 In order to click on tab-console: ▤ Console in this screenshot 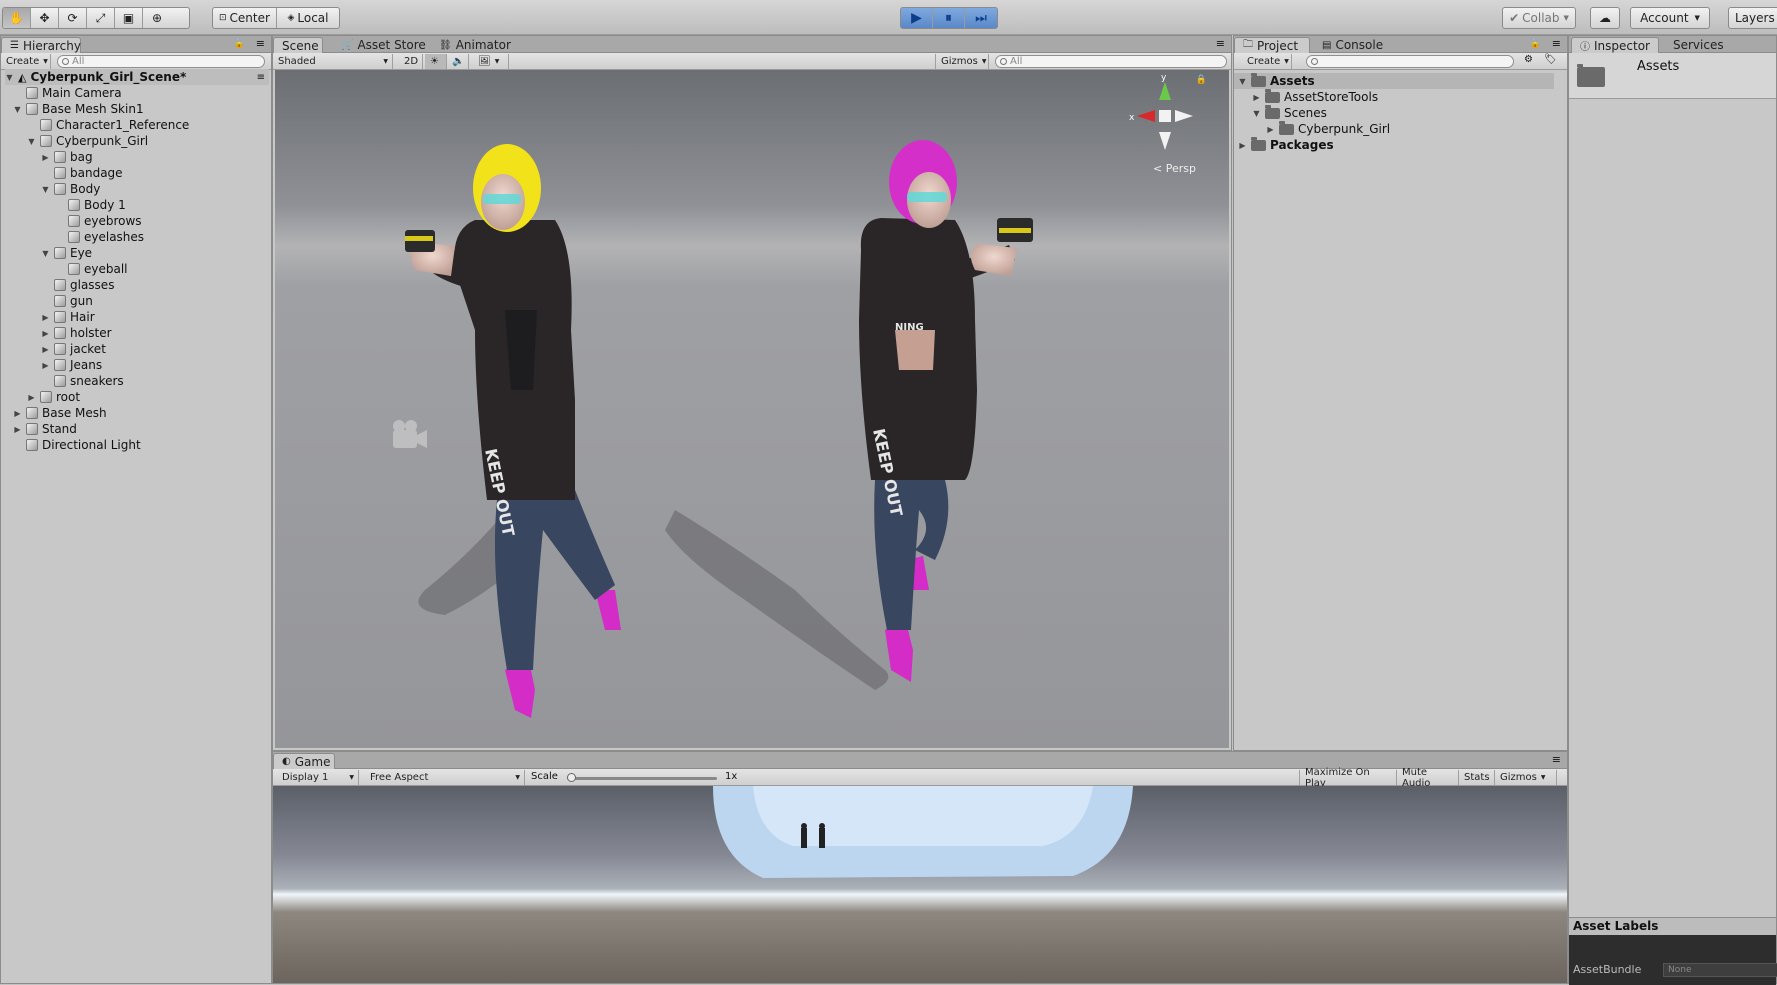, I will do `click(1352, 45)`.